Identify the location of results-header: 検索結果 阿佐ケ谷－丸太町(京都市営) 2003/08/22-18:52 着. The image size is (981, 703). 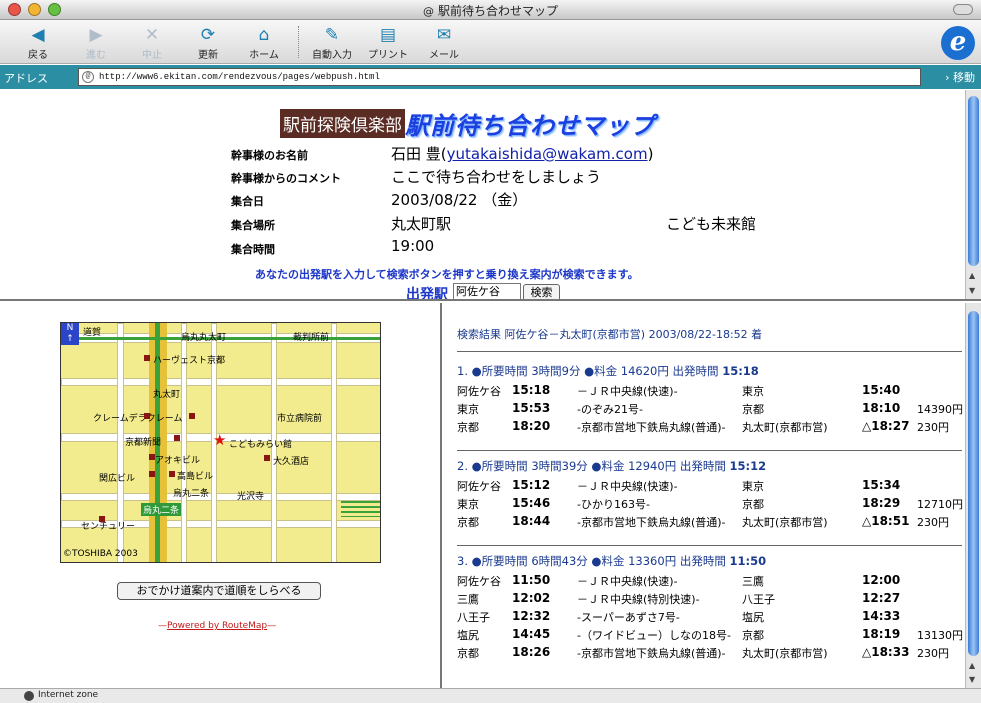
(610, 334).